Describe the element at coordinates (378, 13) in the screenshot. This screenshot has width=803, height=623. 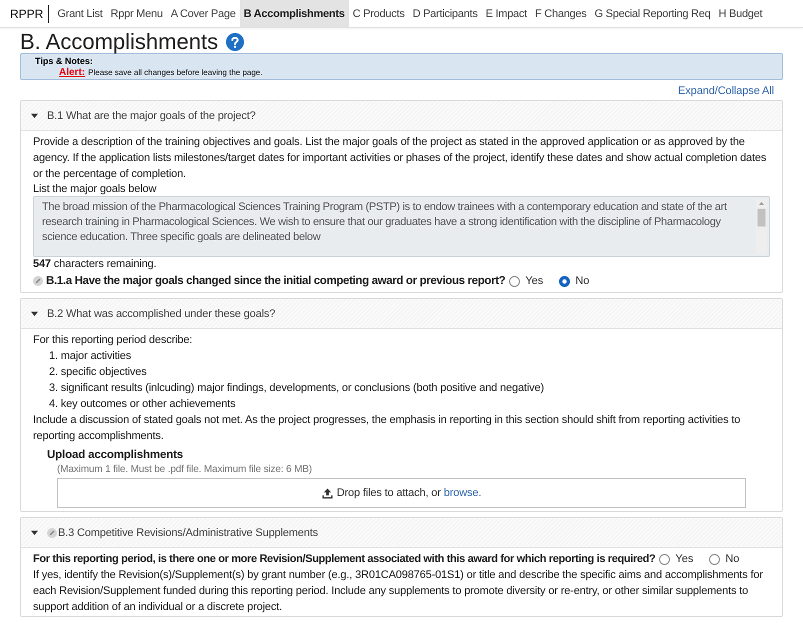
I see `nav-tab: C Products` at that location.